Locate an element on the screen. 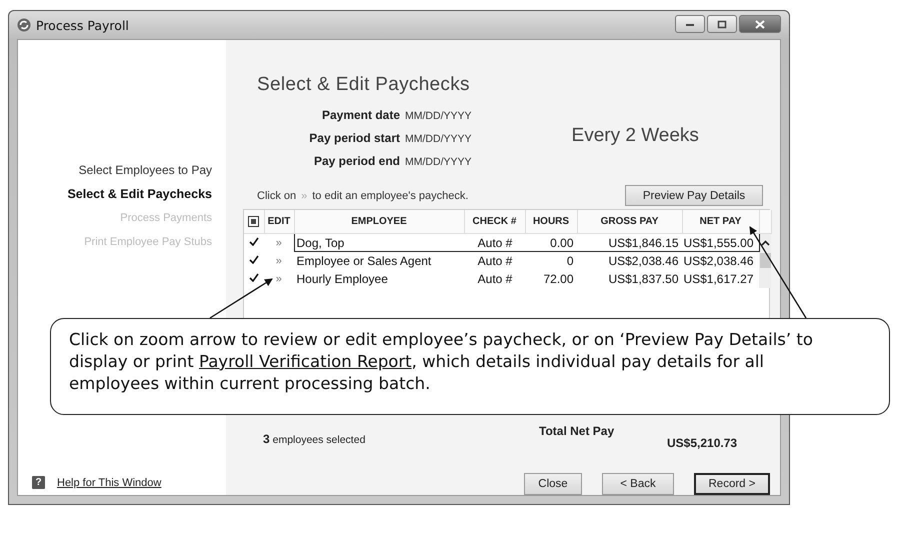 The image size is (900, 540). table-row: Employee or Sales Agent Auto # 0 US$2,038.46 US$2,038.46 is located at coordinates (526, 261).